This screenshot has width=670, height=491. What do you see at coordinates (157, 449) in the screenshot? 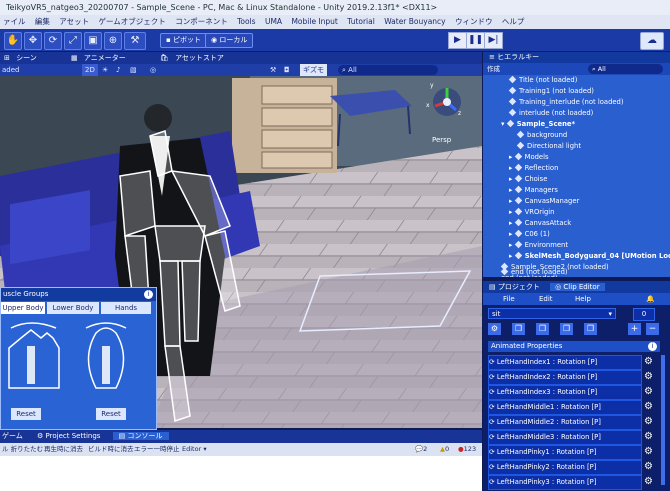
I see `error-pause-button: エラー一時停止` at bounding box center [157, 449].